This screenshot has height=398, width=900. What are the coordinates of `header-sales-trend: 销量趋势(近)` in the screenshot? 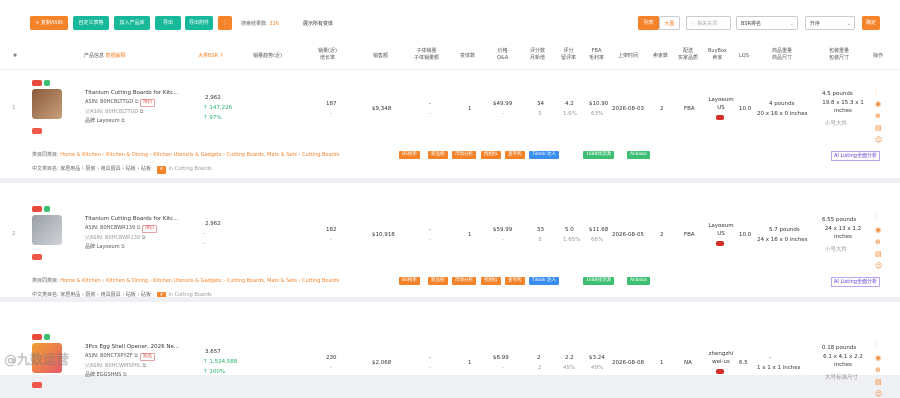 It's located at (267, 56).